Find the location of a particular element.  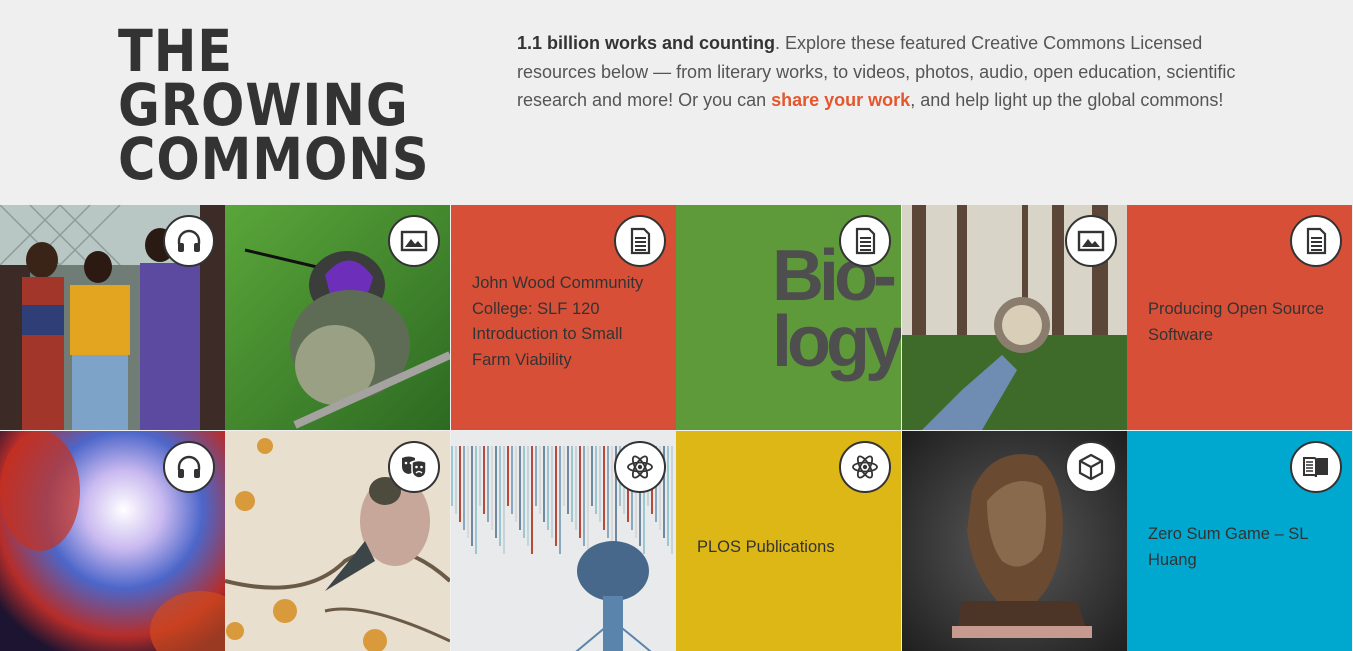

cube-icon is located at coordinates (1091, 467).